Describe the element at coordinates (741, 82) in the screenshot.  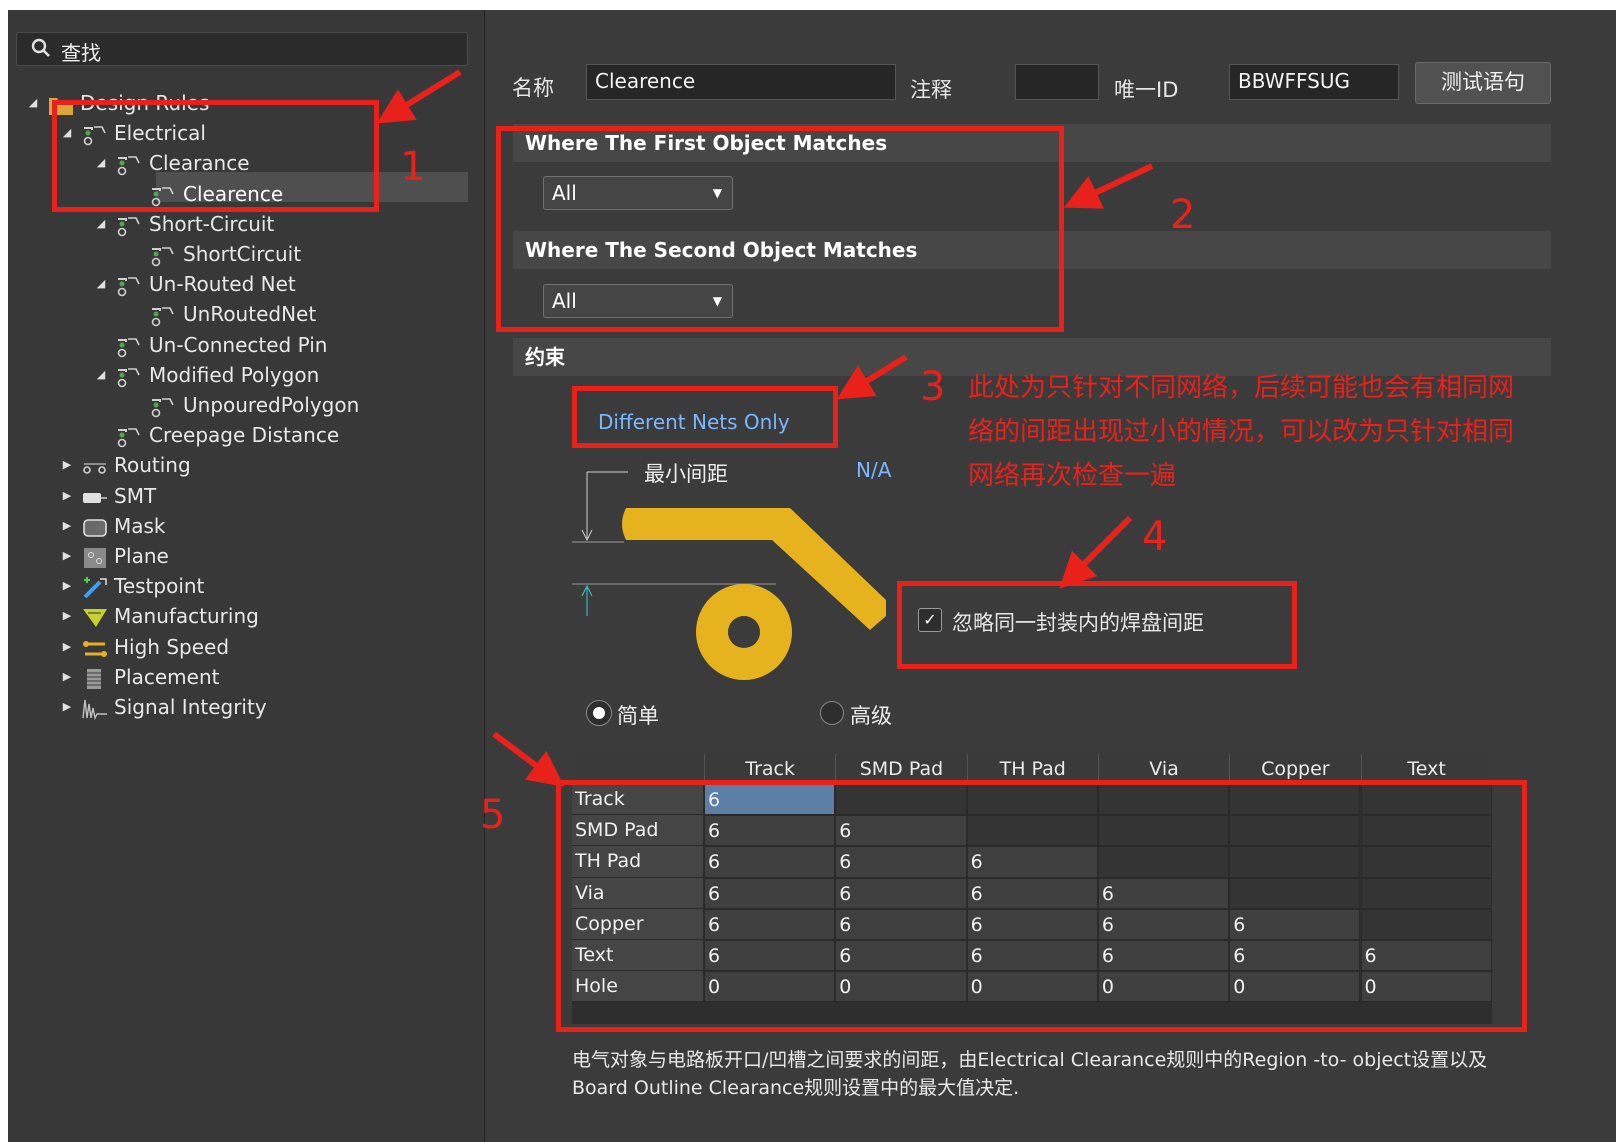
I see `name-field: Clearence` at that location.